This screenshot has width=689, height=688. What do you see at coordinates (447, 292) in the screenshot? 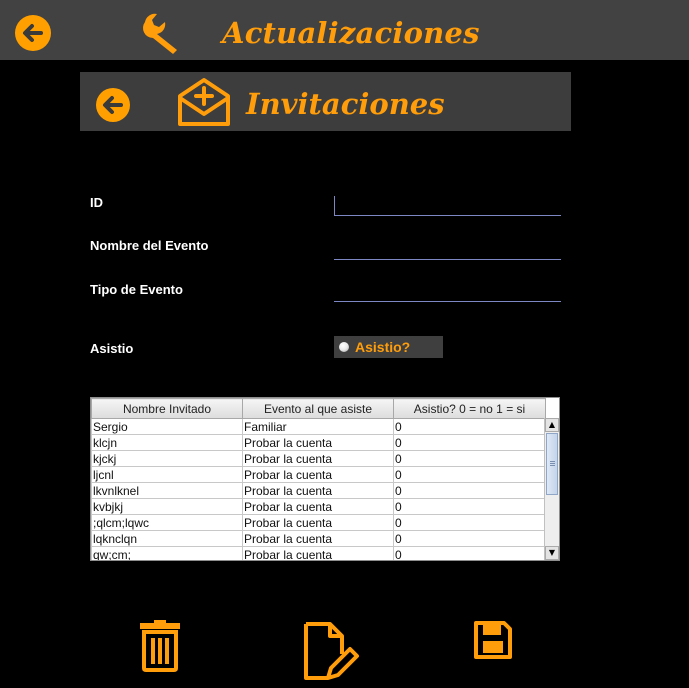
I see `event-type-field` at bounding box center [447, 292].